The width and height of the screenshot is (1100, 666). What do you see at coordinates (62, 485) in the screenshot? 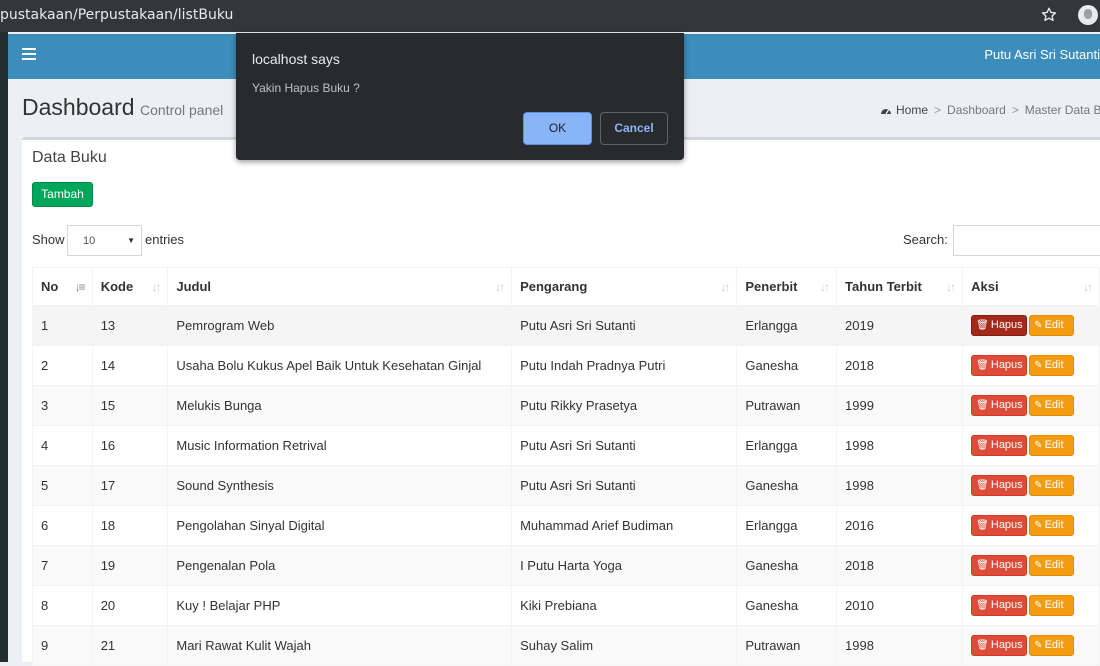
I see `cell-no: 5` at bounding box center [62, 485].